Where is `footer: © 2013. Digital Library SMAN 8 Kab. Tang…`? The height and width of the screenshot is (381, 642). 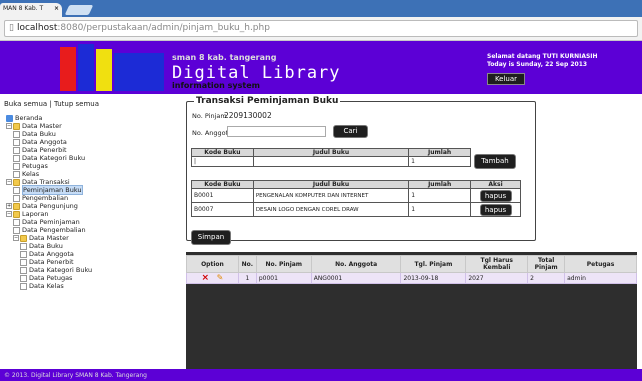
footer: © 2013. Digital Library SMAN 8 Kab. Tang… is located at coordinates (321, 375).